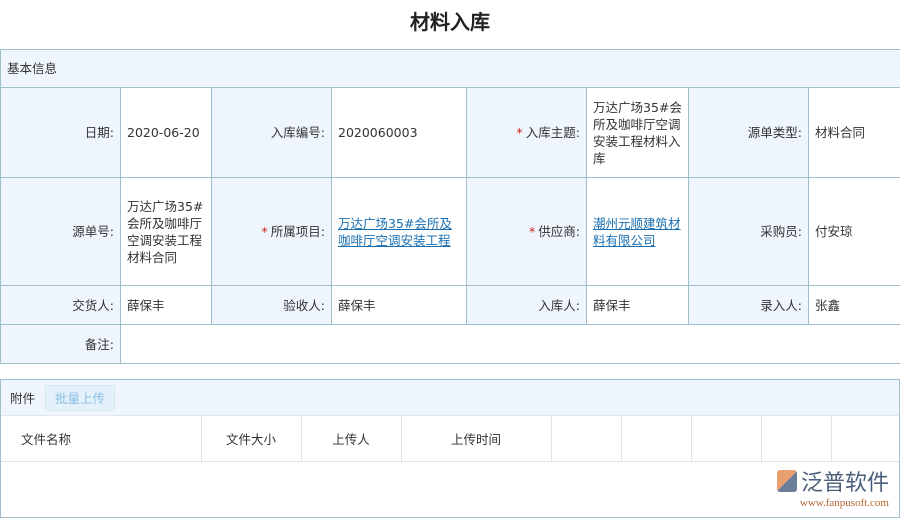 The height and width of the screenshot is (519, 900). I want to click on logo-url: www.fanpusoft.com, so click(844, 503).